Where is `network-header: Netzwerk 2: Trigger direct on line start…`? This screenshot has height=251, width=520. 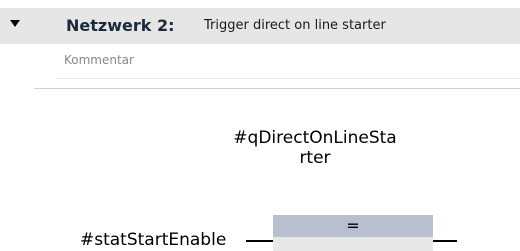 network-header: Netzwerk 2: Trigger direct on line start… is located at coordinates (260, 26).